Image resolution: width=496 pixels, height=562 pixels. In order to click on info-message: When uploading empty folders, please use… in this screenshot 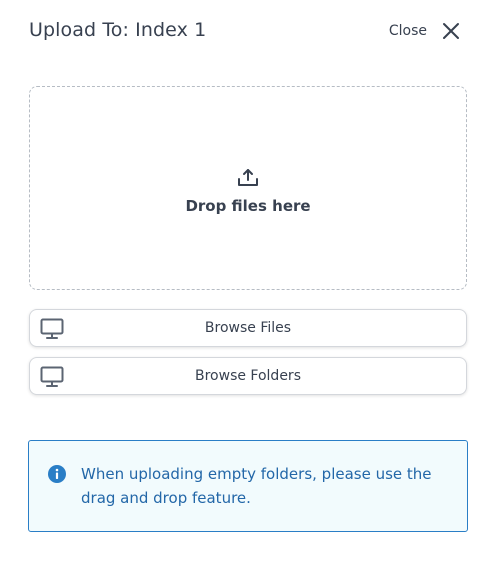, I will do `click(248, 486)`.